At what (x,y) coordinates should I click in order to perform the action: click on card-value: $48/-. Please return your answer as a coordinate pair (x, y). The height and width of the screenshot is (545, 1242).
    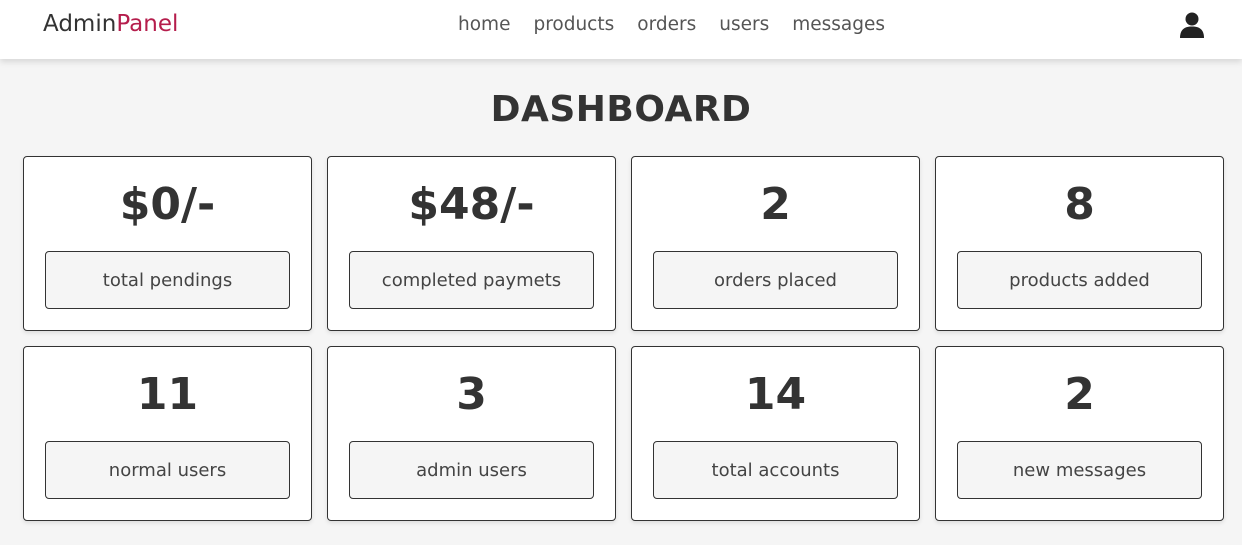
    Looking at the image, I should click on (471, 204).